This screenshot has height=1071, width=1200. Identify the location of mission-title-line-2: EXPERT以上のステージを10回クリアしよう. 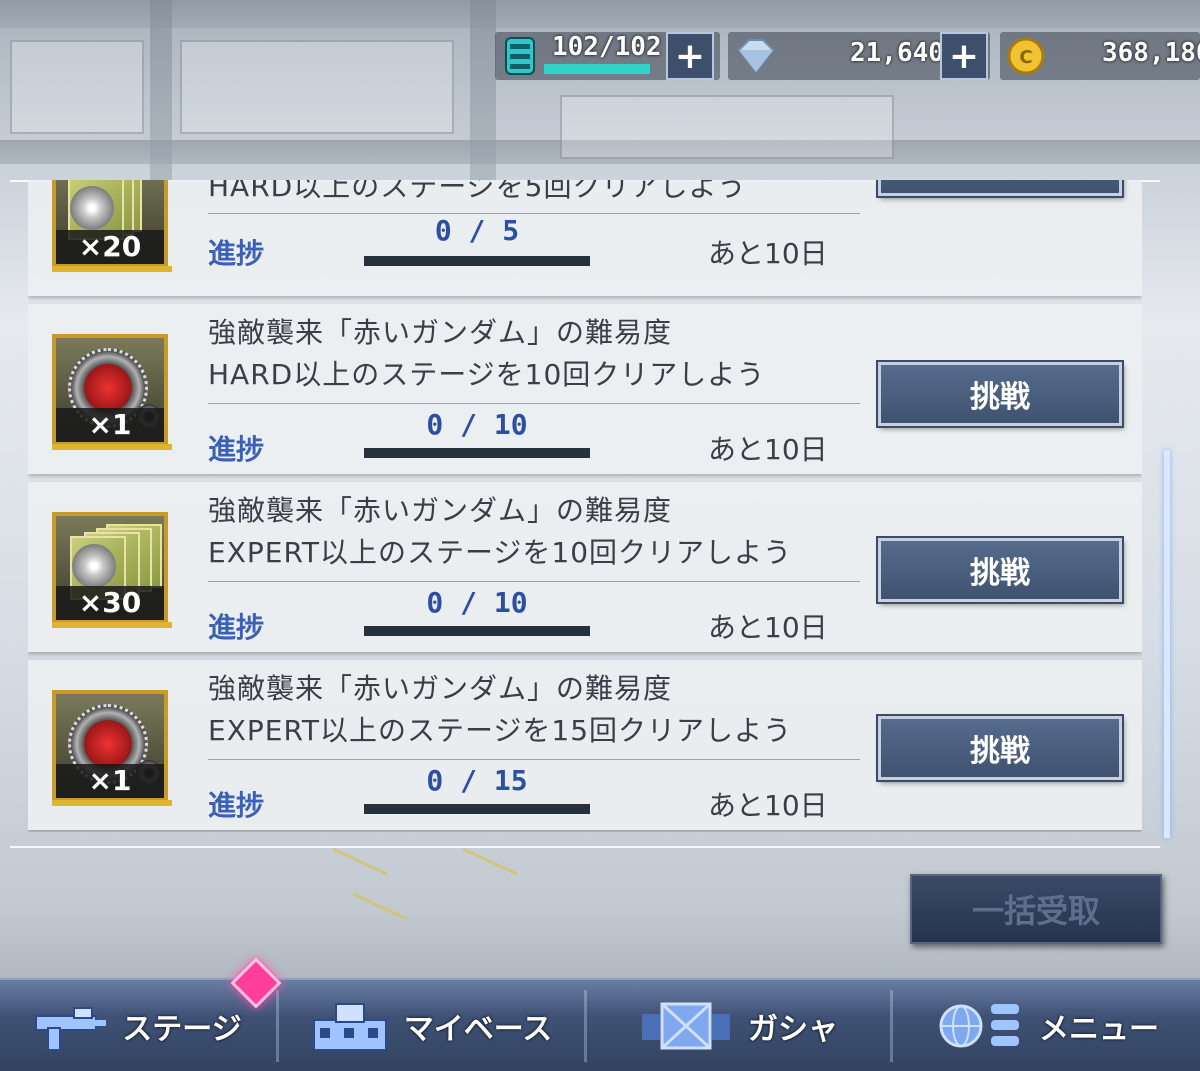
(500, 552).